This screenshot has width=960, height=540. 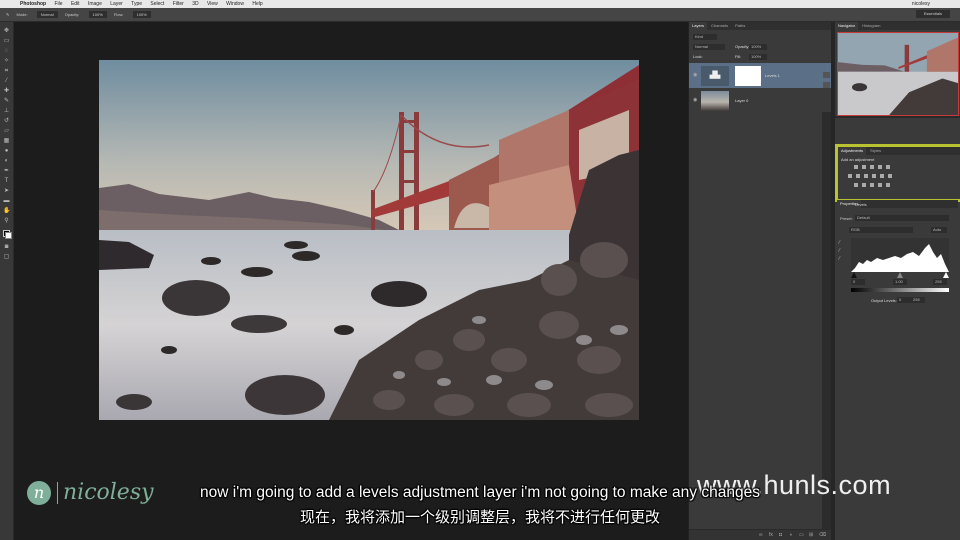 I want to click on shape-tool-icon: ▬, so click(x=6, y=201).